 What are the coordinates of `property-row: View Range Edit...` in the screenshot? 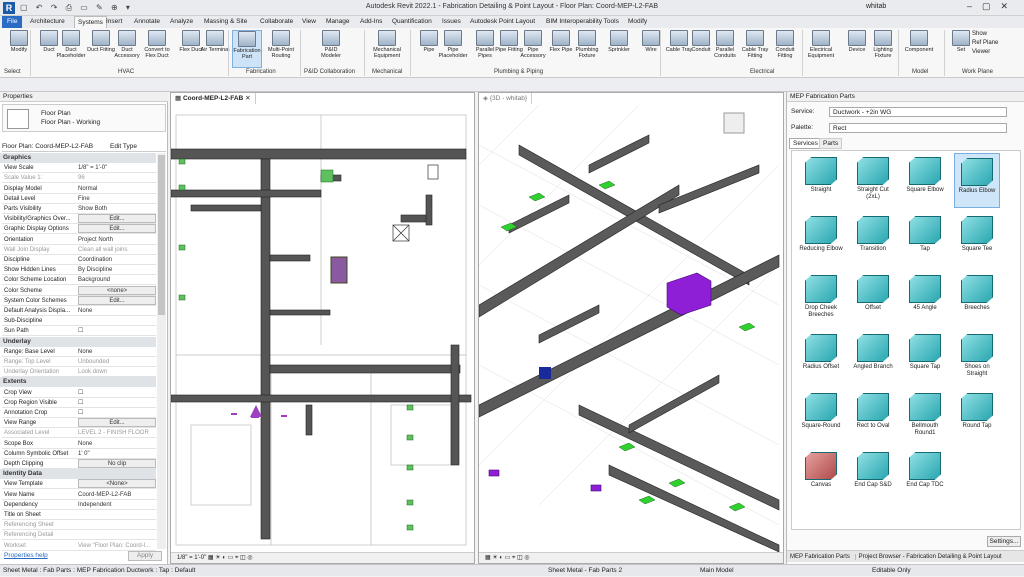 It's located at (79, 423).